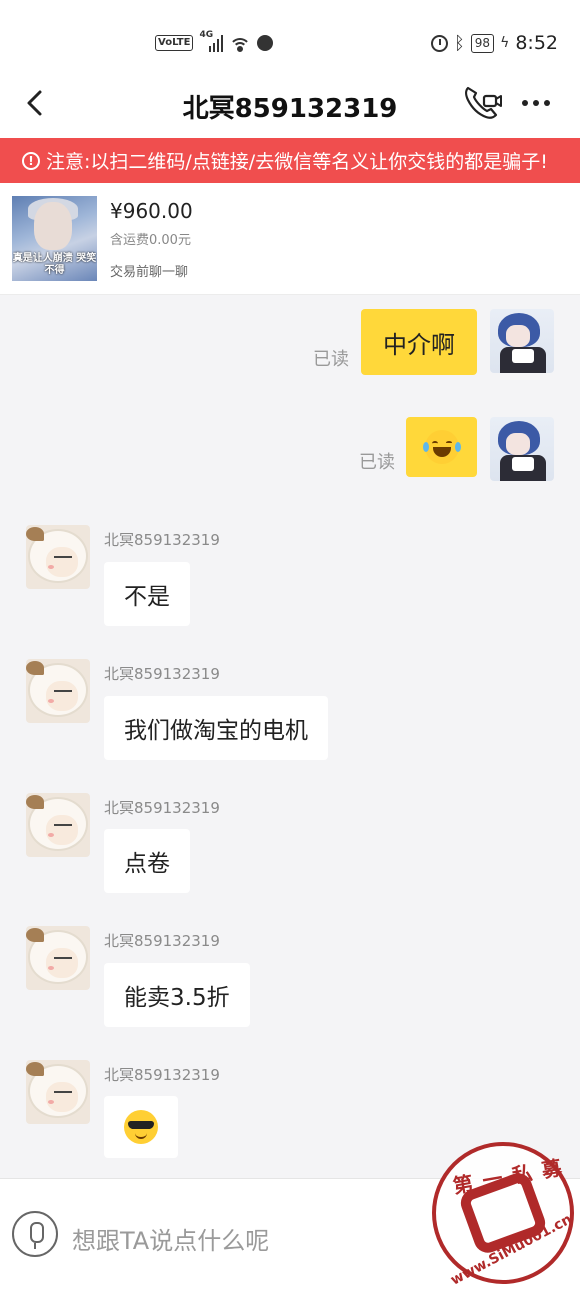 The width and height of the screenshot is (580, 1289). What do you see at coordinates (265, 43) in the screenshot?
I see `globe-icon` at bounding box center [265, 43].